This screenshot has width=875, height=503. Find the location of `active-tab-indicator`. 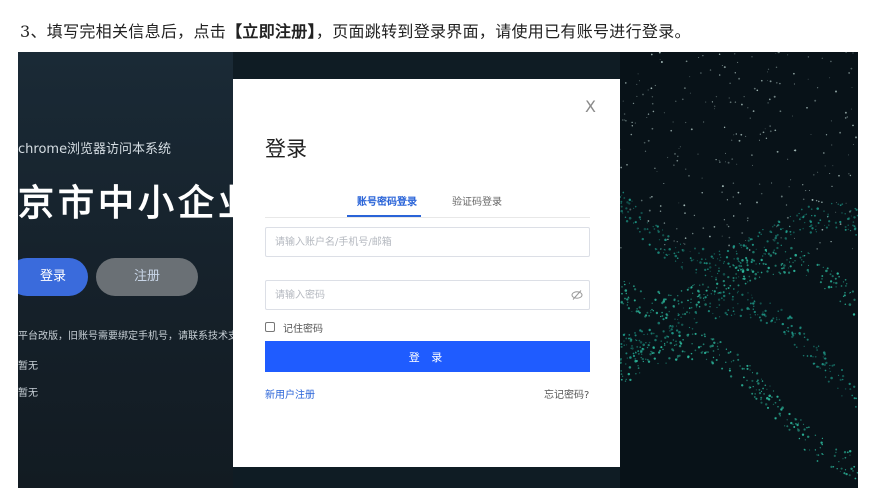

active-tab-indicator is located at coordinates (384, 216).